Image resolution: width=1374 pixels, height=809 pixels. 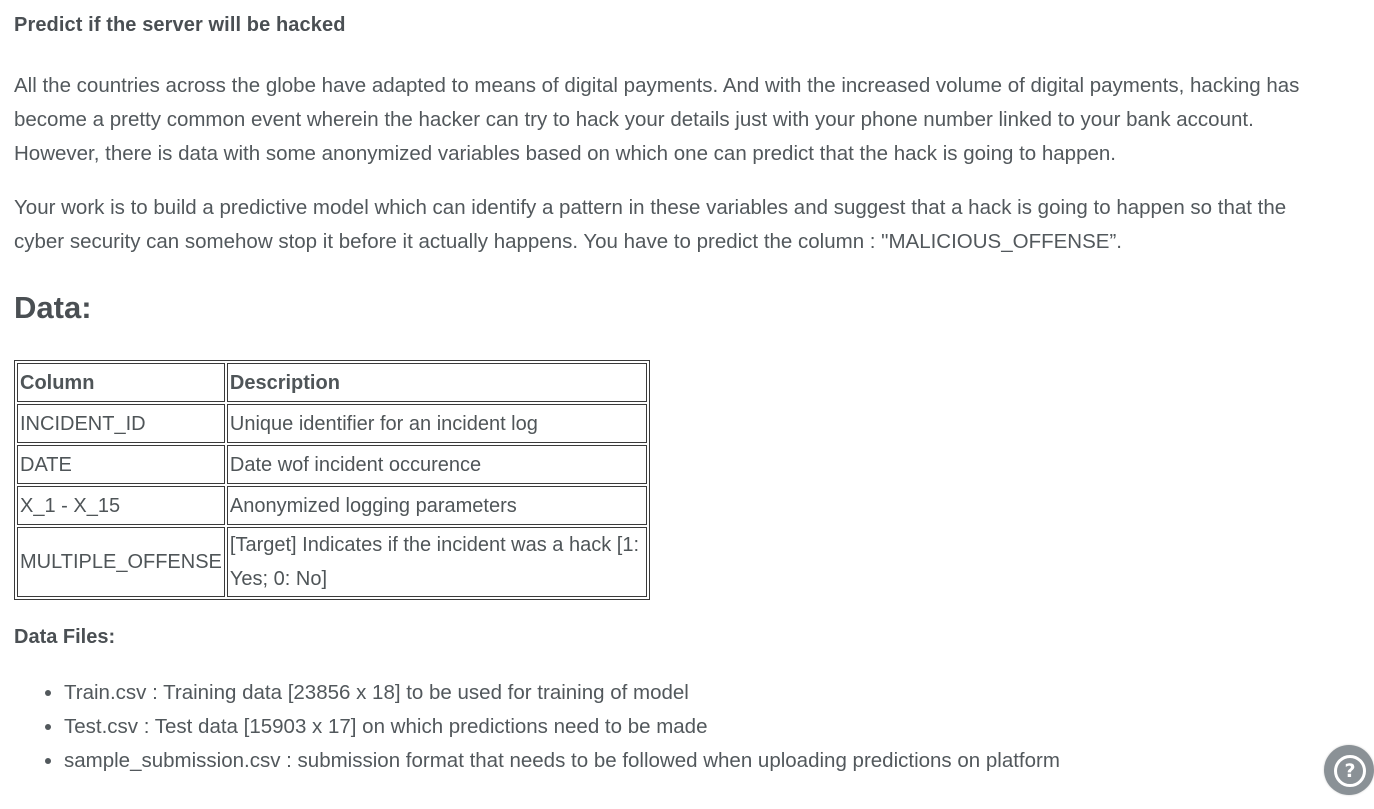 I want to click on help-button: ?, so click(x=1349, y=770).